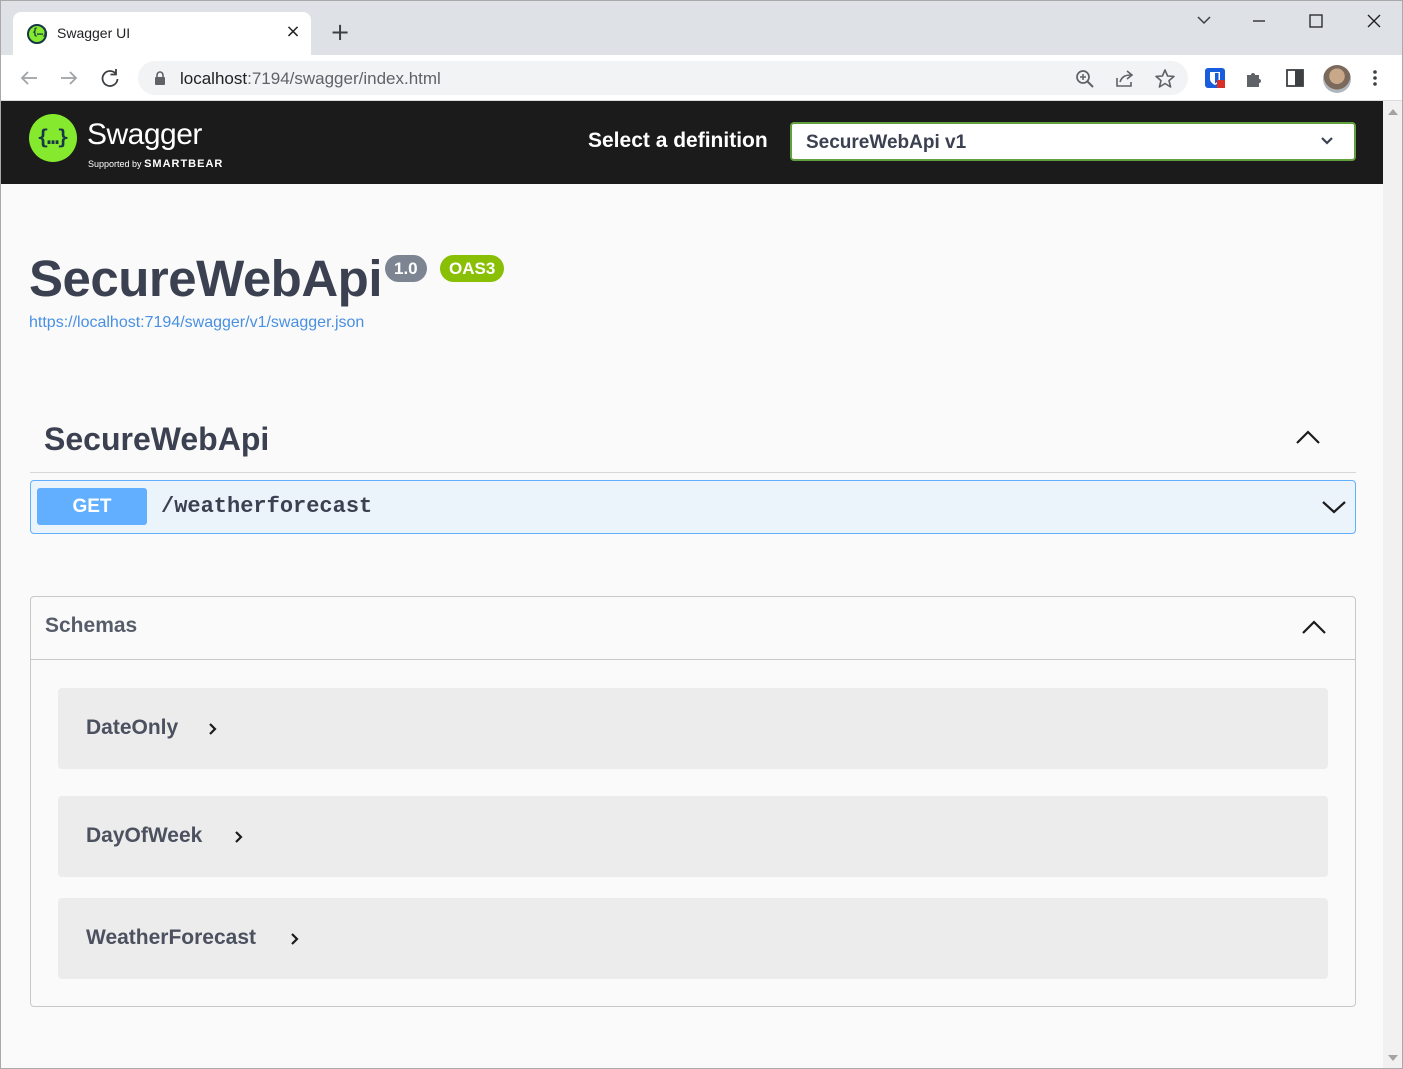 The height and width of the screenshot is (1069, 1403). I want to click on lock-icon, so click(160, 78).